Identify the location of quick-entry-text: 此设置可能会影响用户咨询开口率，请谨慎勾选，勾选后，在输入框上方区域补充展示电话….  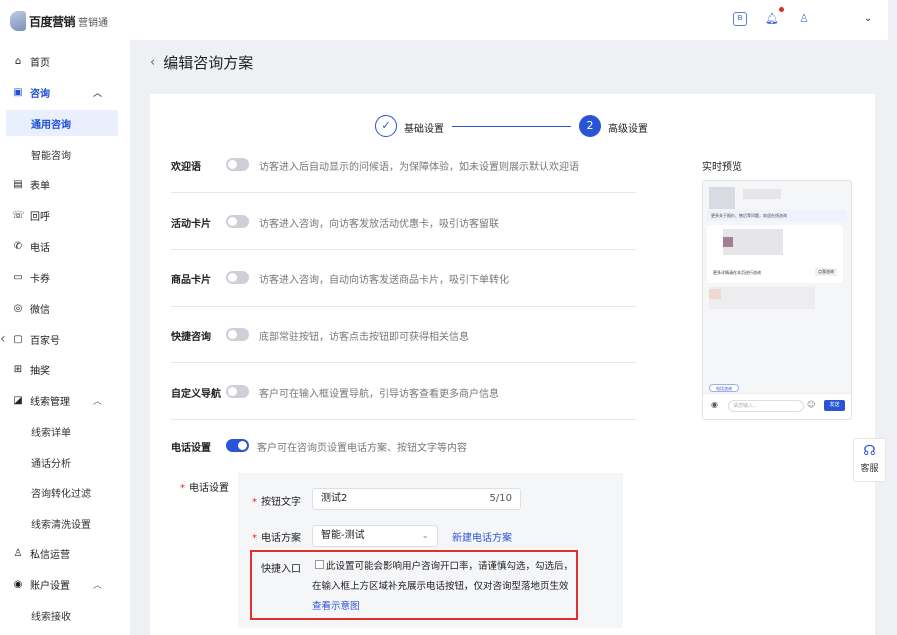
(443, 586).